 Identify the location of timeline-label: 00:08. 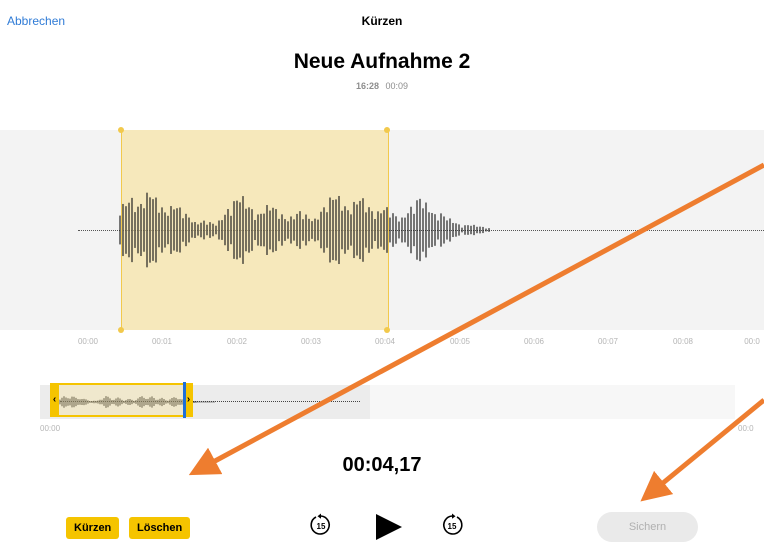
(683, 341).